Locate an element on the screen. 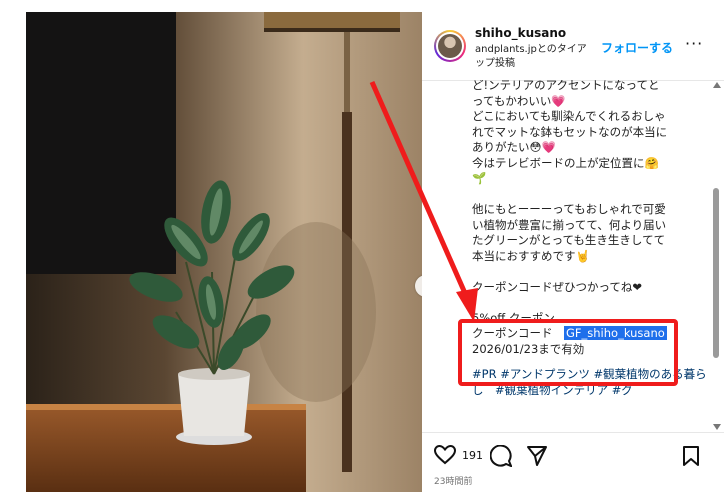  heart-icon is located at coordinates (445, 455).